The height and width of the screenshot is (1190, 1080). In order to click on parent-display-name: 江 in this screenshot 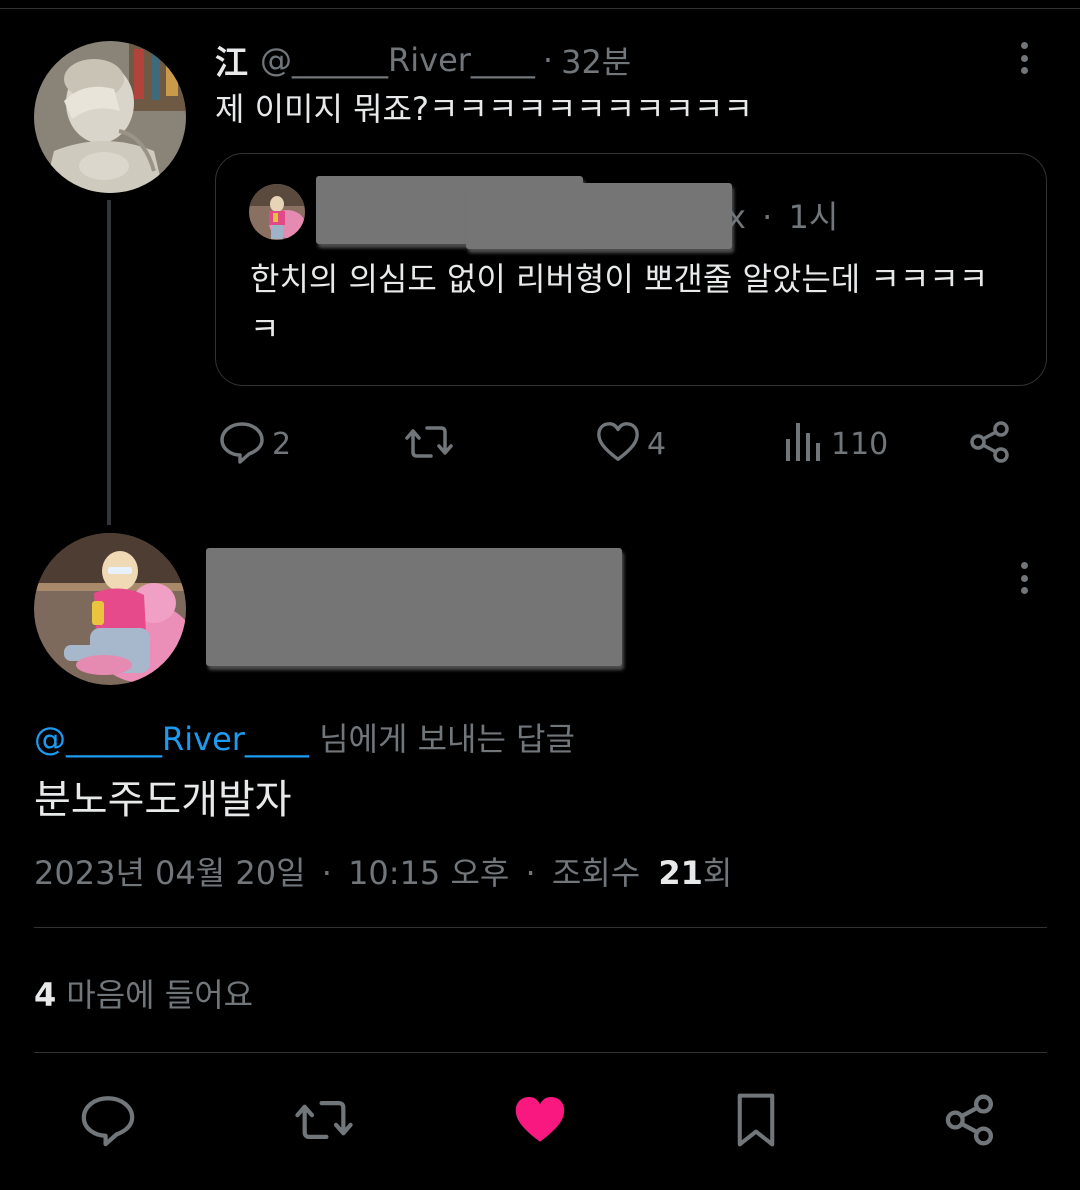, I will do `click(231, 60)`.